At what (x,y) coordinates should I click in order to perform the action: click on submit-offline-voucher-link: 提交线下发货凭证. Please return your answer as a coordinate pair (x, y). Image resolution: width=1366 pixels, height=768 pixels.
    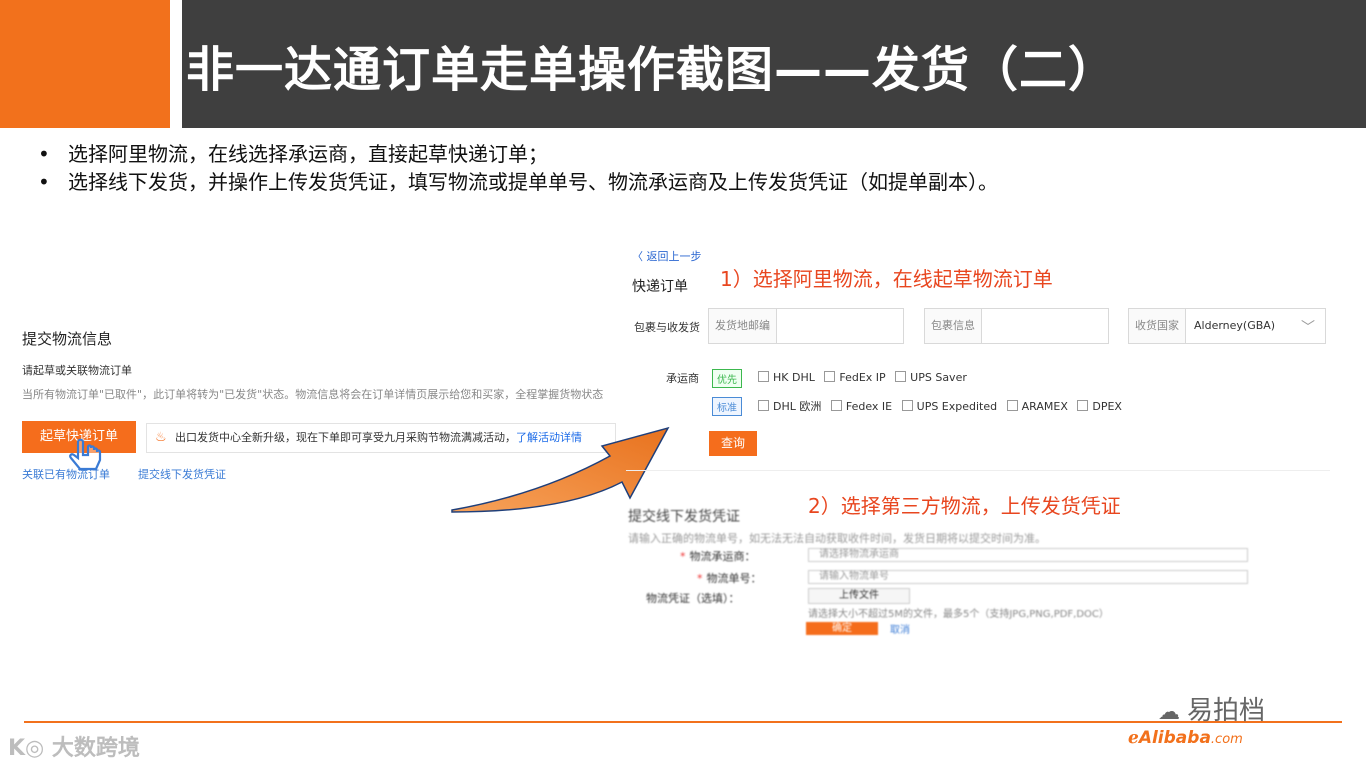
    Looking at the image, I should click on (182, 474).